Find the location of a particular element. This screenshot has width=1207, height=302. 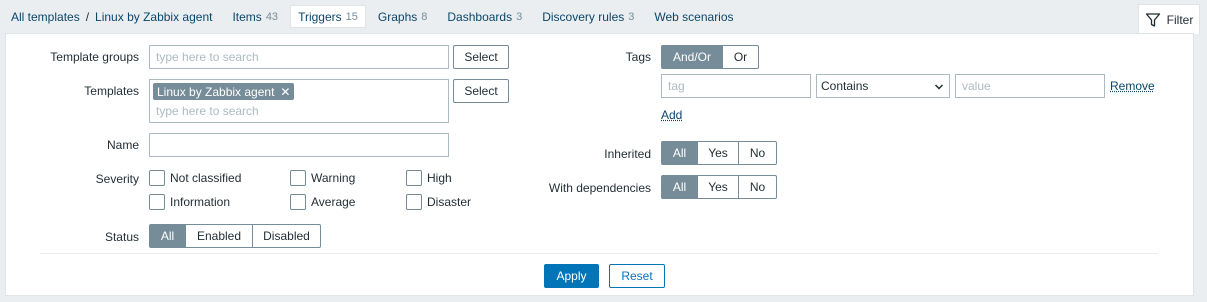

severity-not-classified-checkbox: Not classified is located at coordinates (195, 178).